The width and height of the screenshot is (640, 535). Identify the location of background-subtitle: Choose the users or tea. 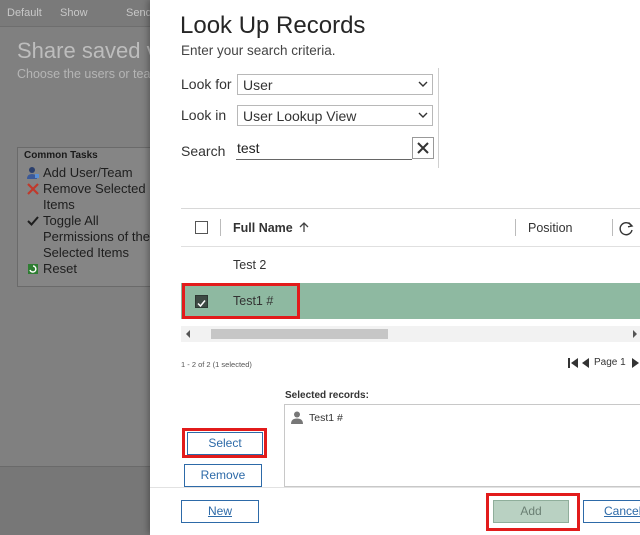
(84, 74).